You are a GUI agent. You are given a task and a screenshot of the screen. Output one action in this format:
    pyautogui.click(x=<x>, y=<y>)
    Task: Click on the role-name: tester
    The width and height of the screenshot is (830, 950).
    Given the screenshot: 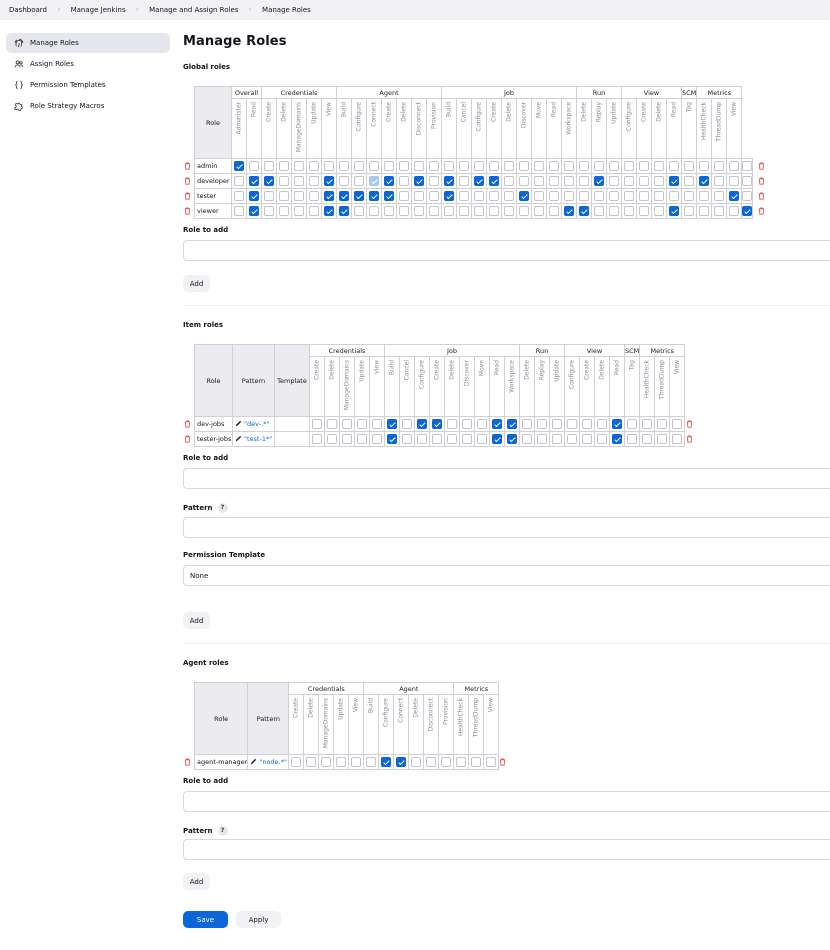 What is the action you would take?
    pyautogui.click(x=213, y=196)
    